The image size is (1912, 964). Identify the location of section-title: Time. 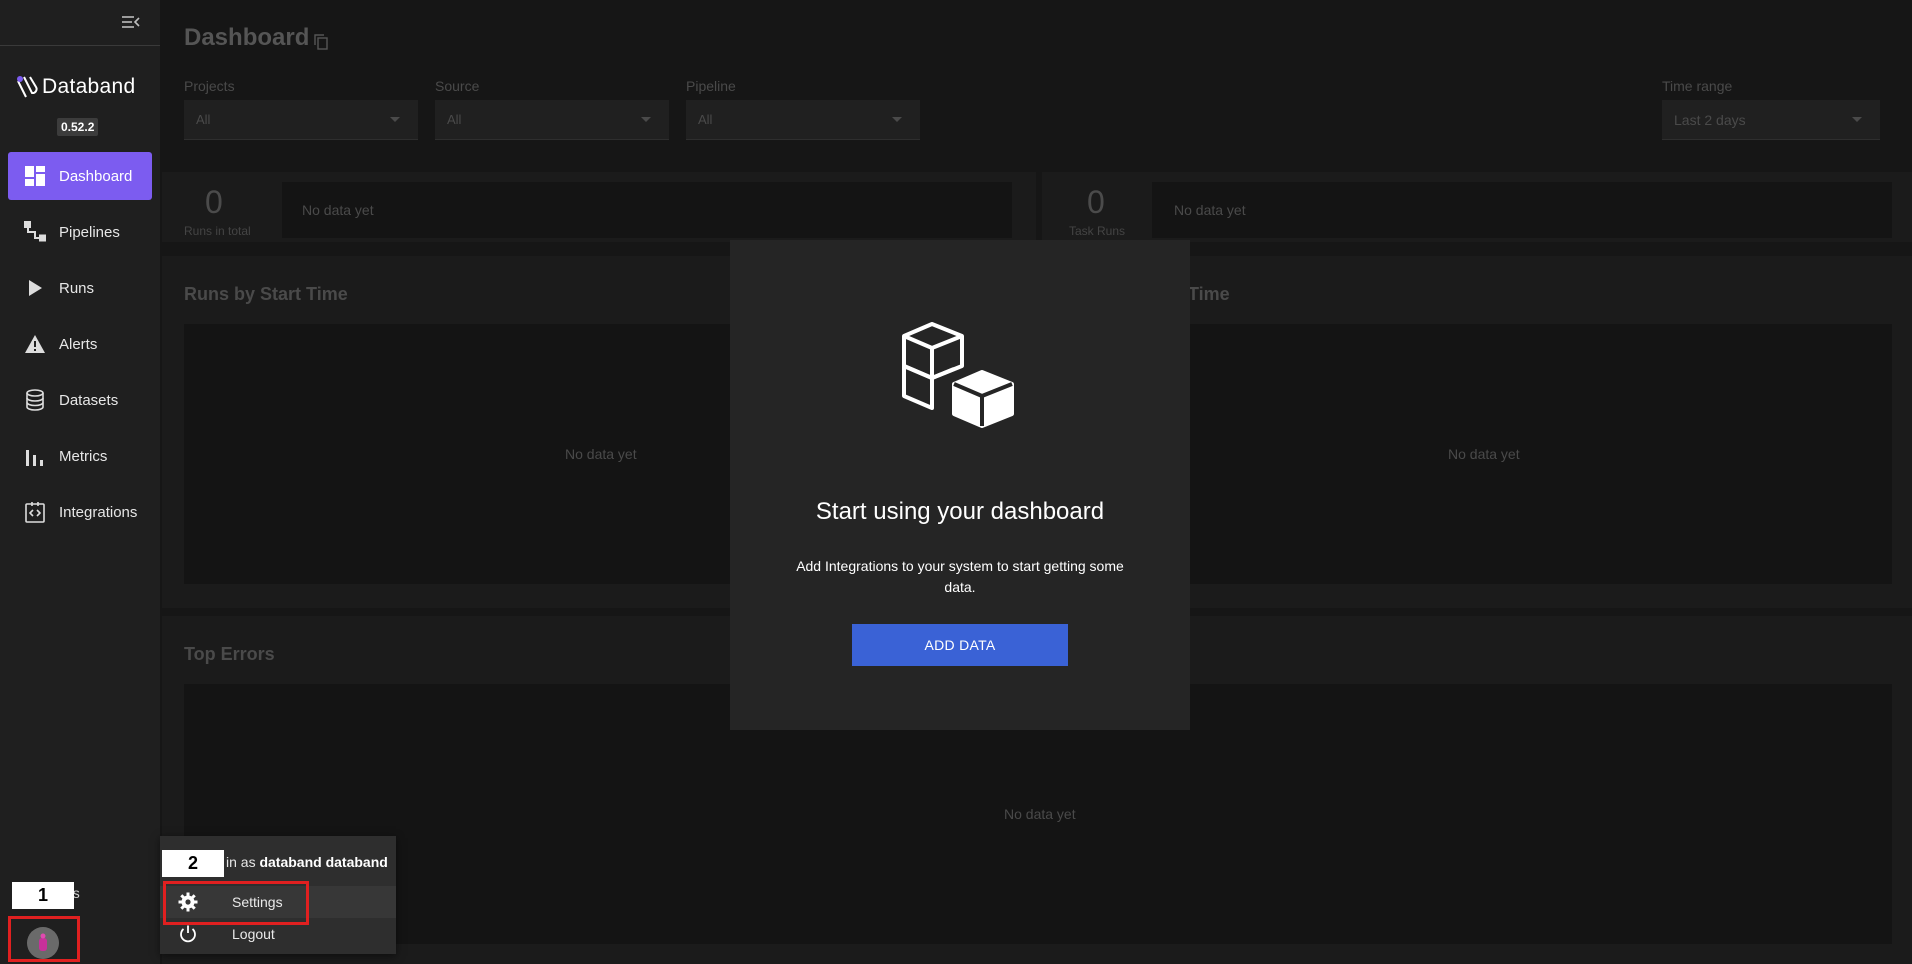
(1209, 294).